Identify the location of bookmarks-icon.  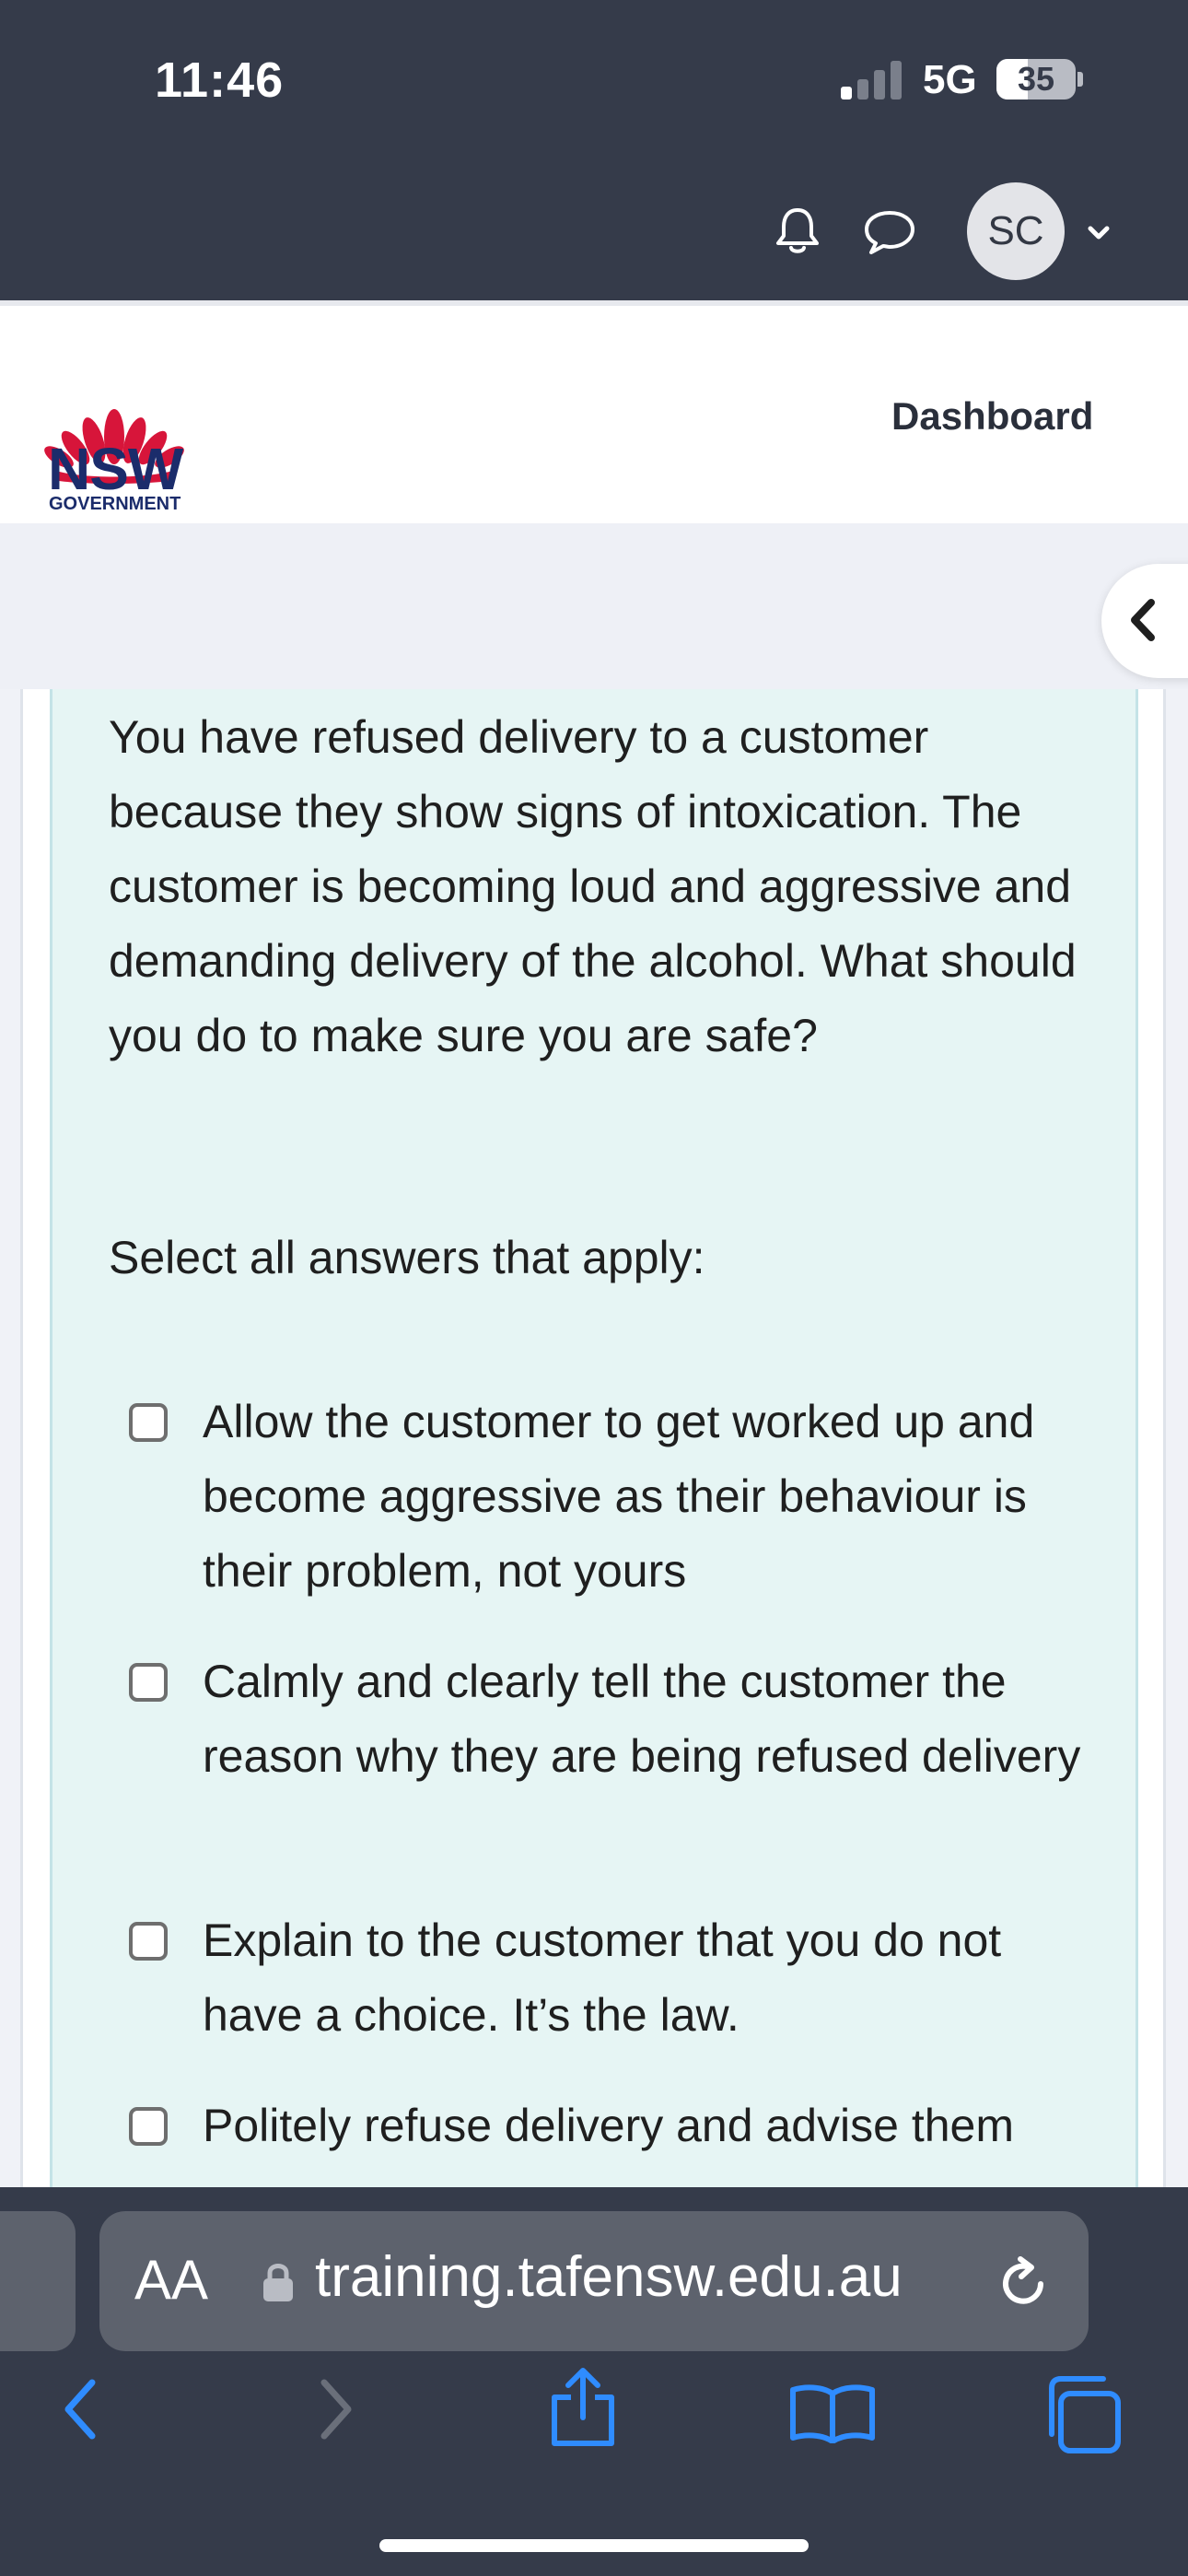
(832, 2413).